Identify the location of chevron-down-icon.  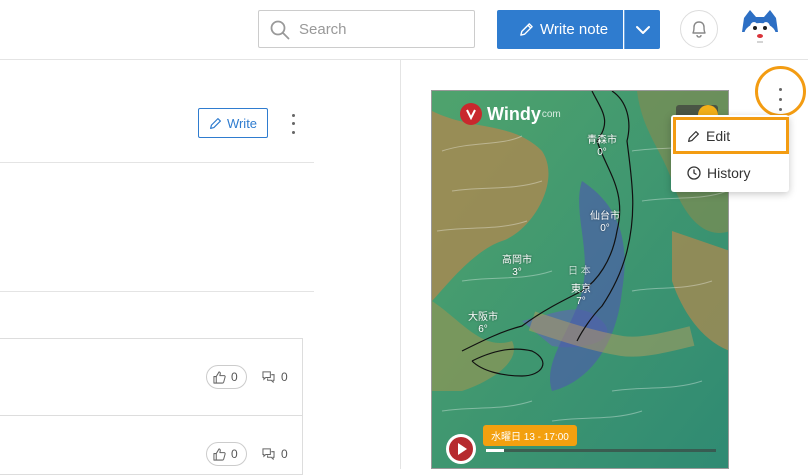
(642, 29).